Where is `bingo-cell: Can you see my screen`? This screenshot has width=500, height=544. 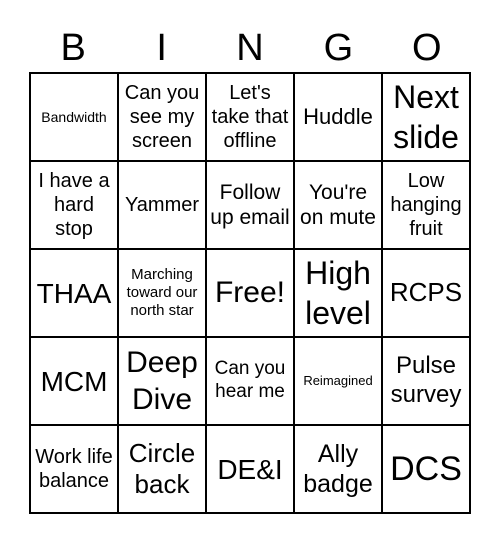 bingo-cell: Can you see my screen is located at coordinates (162, 117).